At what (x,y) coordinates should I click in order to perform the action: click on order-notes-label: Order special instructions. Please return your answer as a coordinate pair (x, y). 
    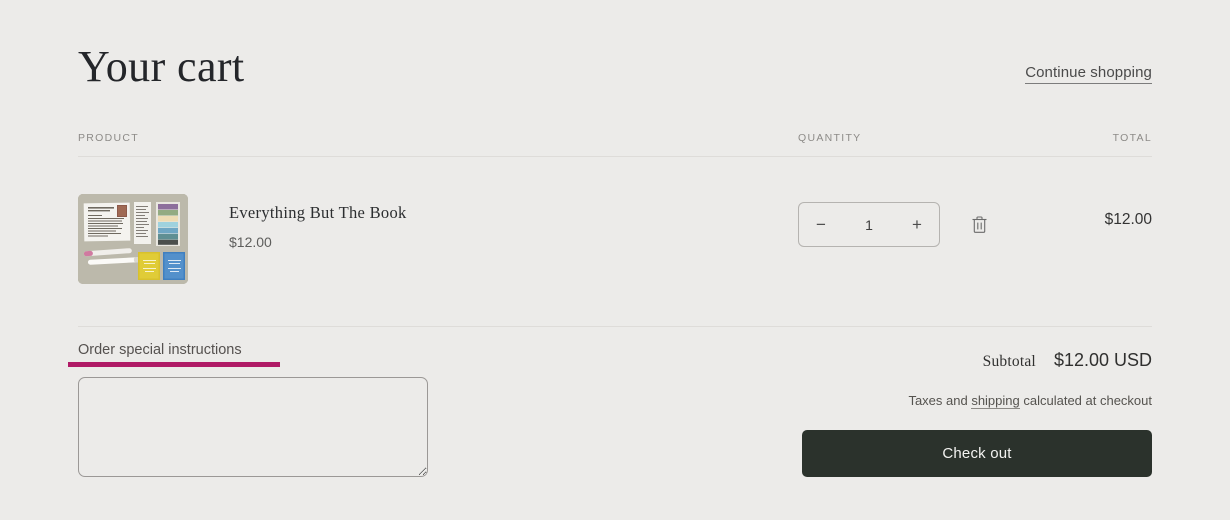
    Looking at the image, I should click on (174, 355).